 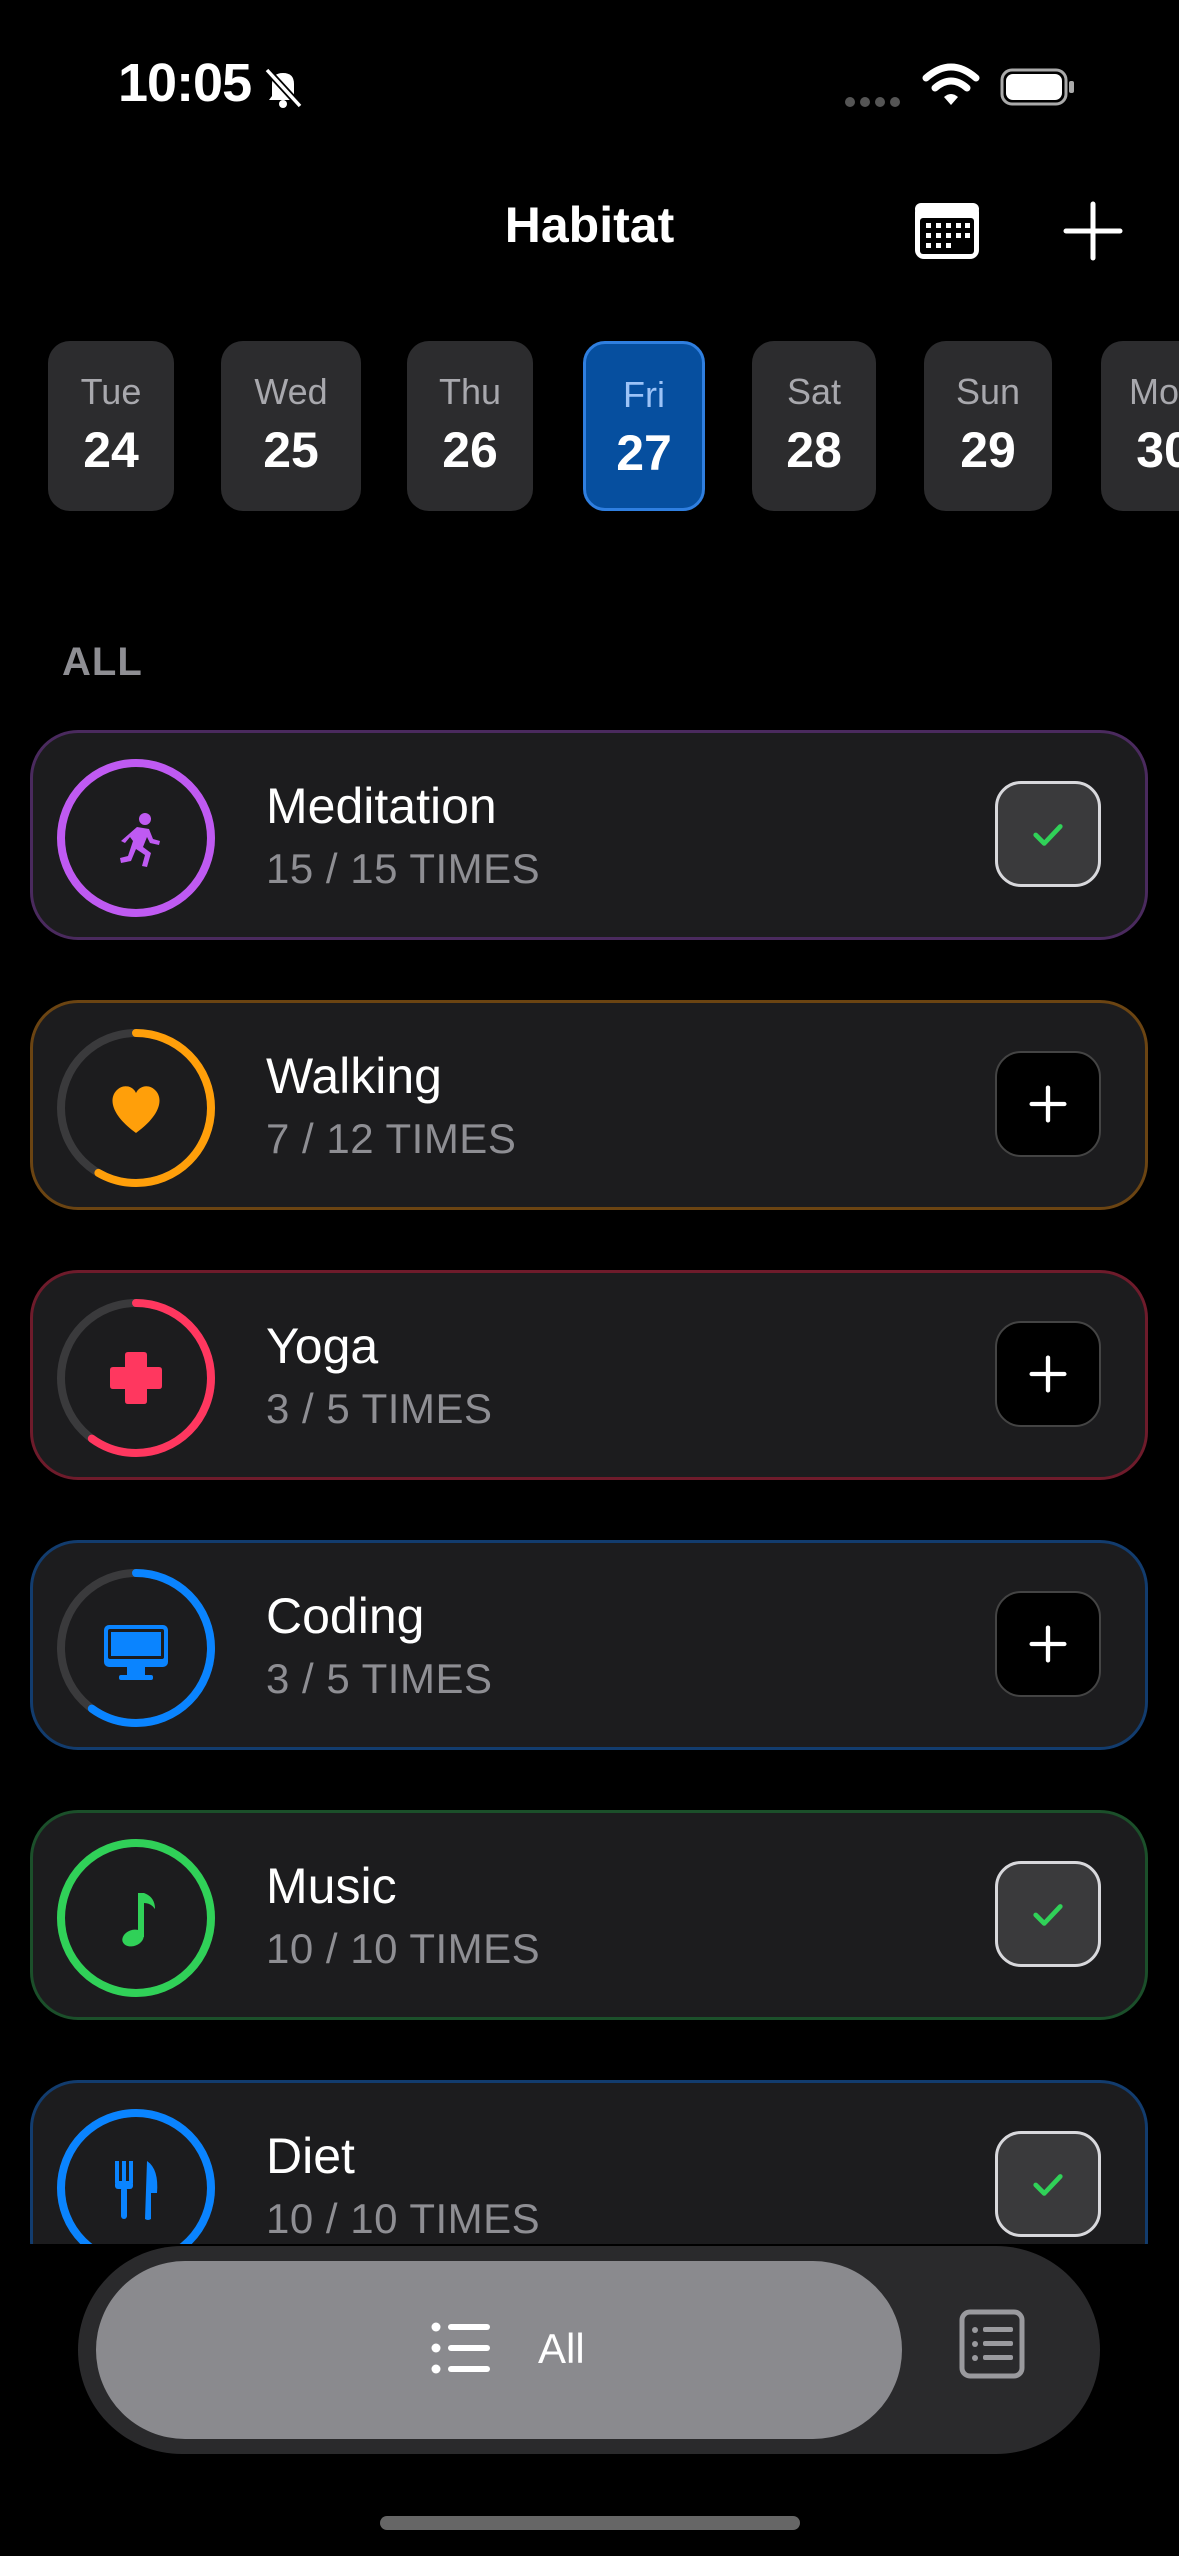 What do you see at coordinates (1153, 391) in the screenshot?
I see `date-weekday: Mon` at bounding box center [1153, 391].